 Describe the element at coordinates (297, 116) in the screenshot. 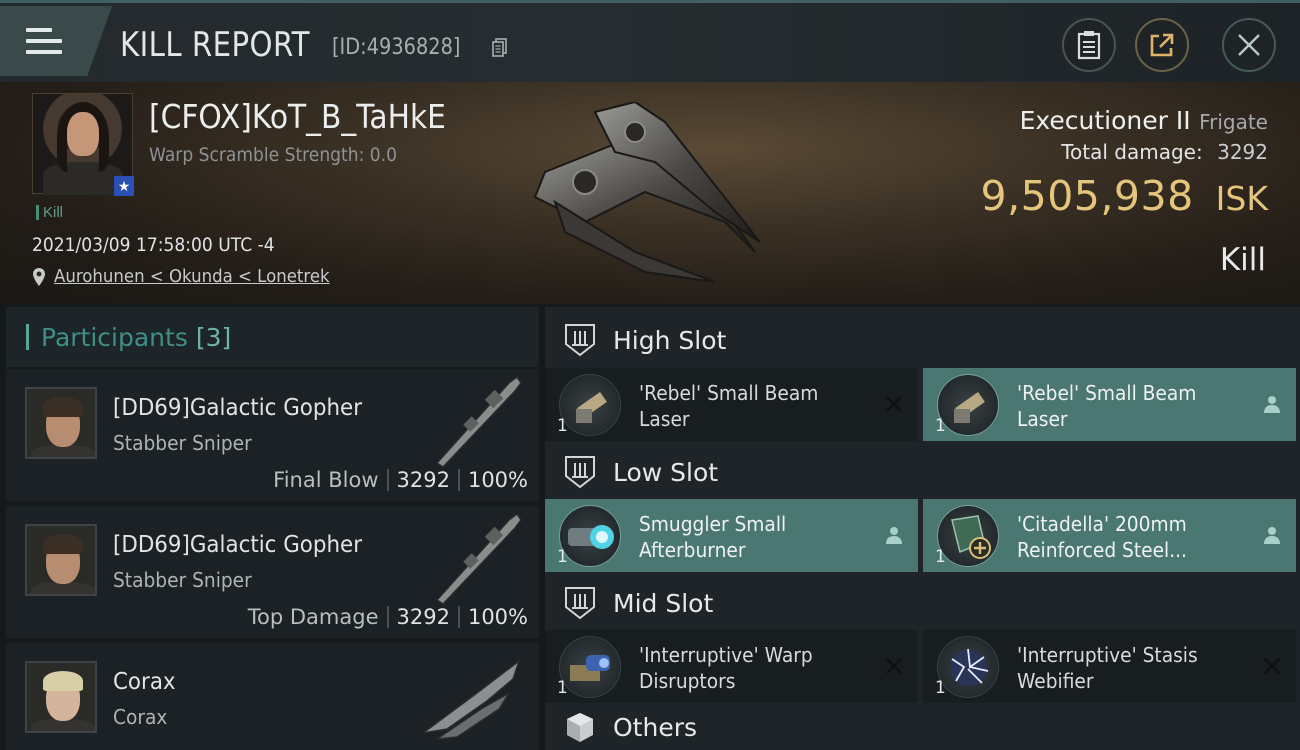

I see `victim-name: [CFOX]KoT_B_TaHkE` at that location.